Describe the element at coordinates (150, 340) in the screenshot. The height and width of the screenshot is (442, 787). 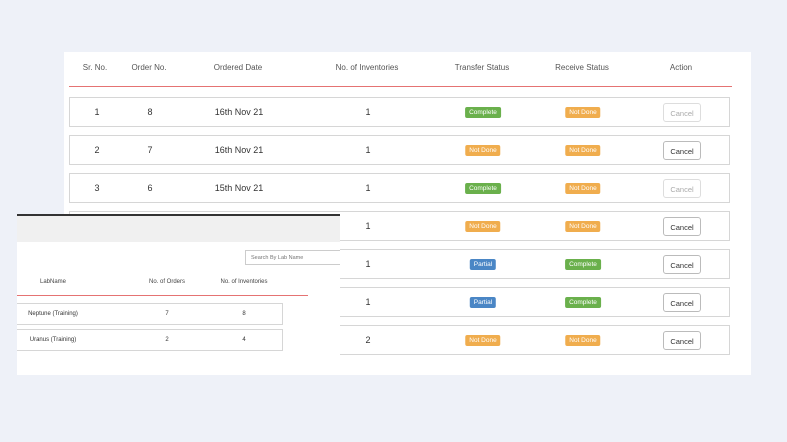
I see `list-item: Uranus (Training) 2 4` at that location.